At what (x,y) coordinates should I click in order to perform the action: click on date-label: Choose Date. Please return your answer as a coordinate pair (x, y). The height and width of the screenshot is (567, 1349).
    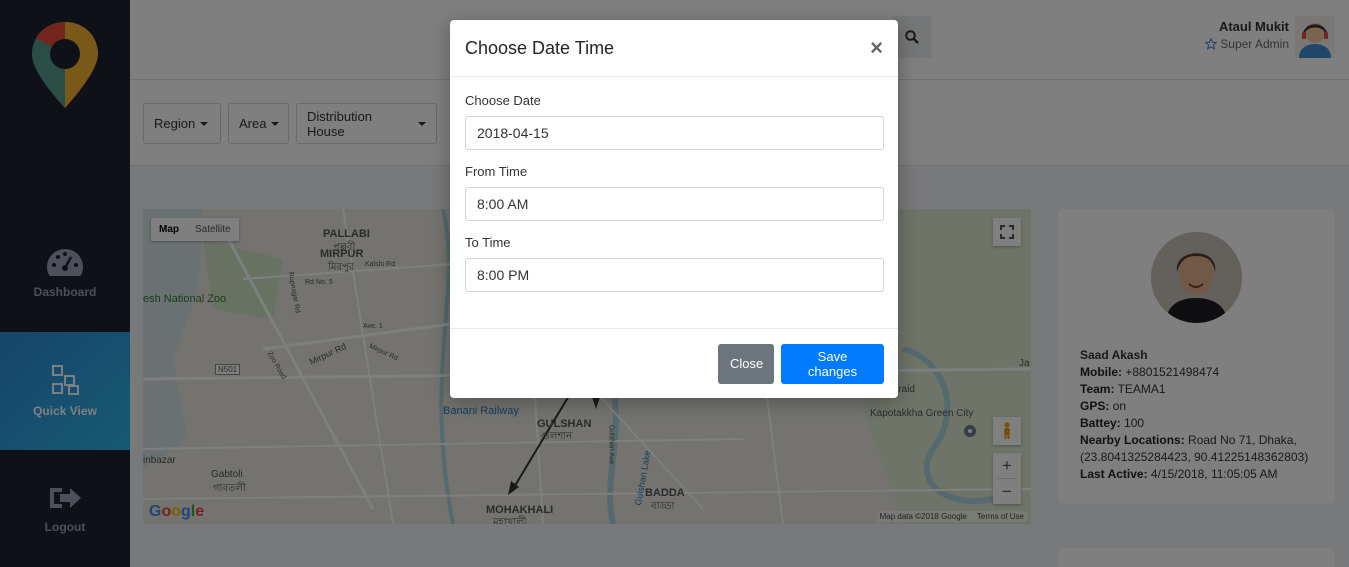
    Looking at the image, I should click on (503, 100).